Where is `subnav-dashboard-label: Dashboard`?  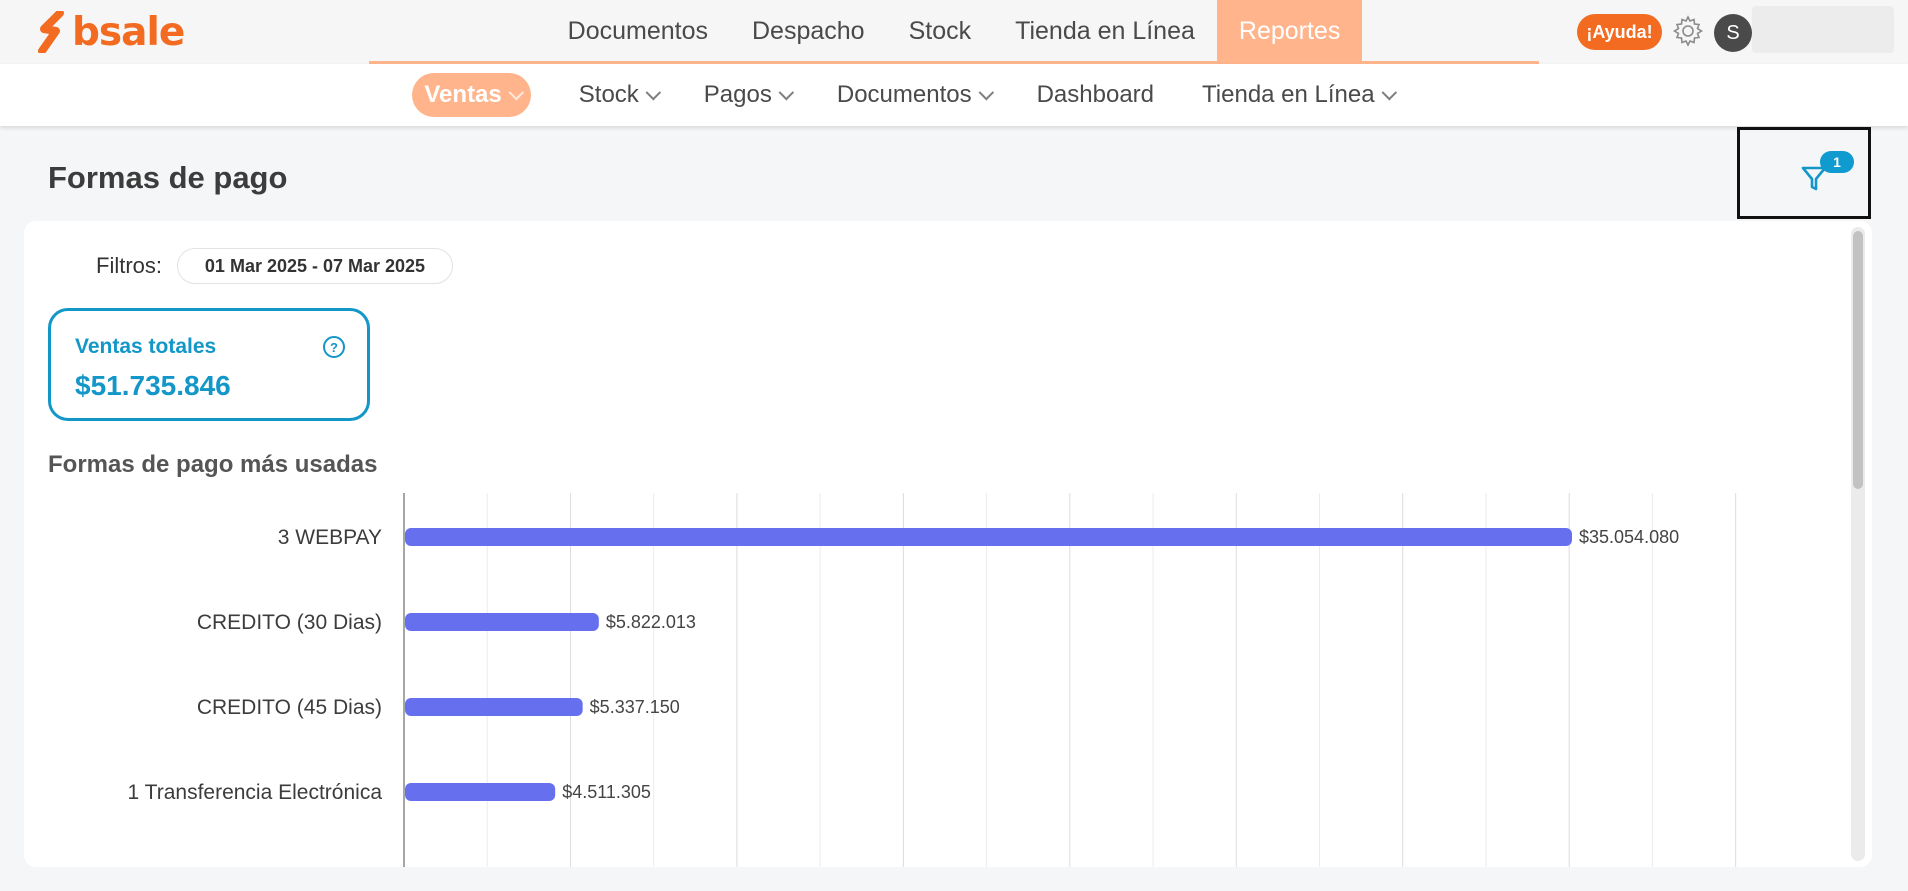 subnav-dashboard-label: Dashboard is located at coordinates (1095, 94).